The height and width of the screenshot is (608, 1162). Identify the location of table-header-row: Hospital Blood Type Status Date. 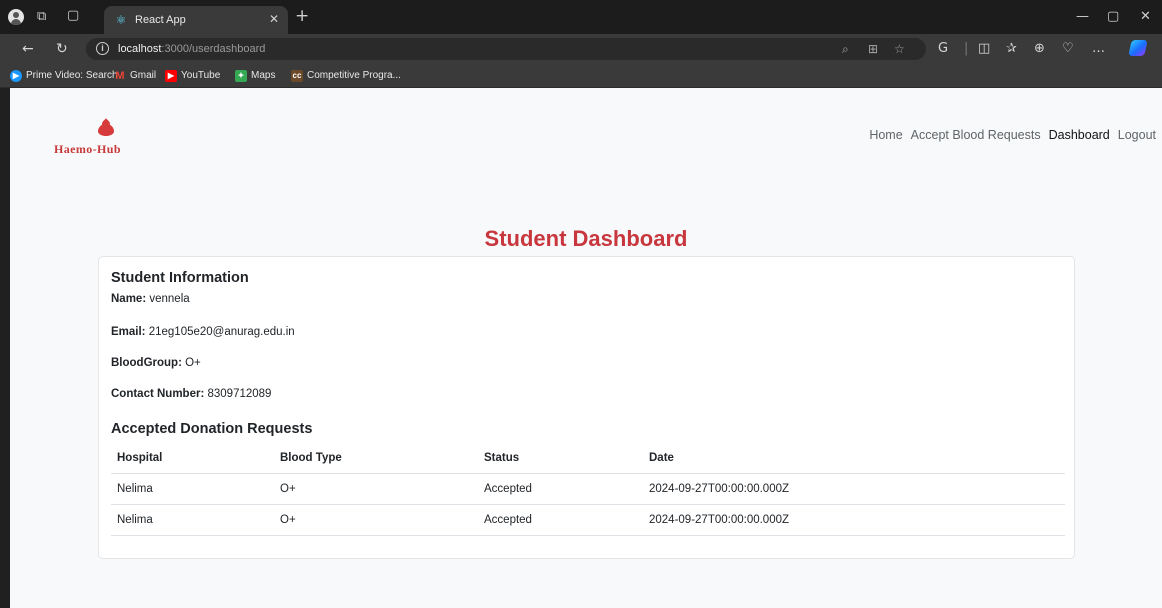
(588, 458).